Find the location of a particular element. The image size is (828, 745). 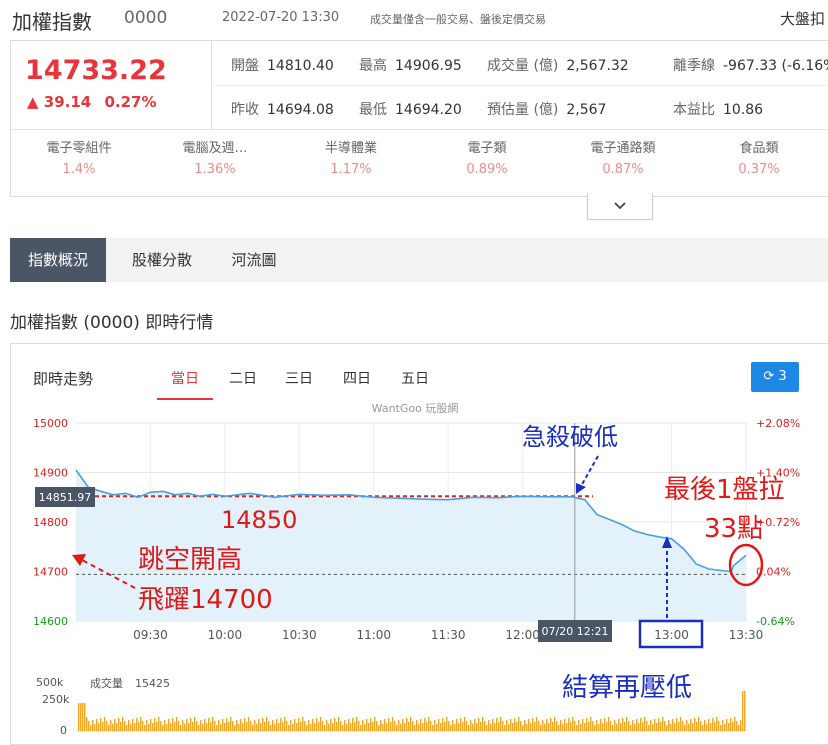

y-tick-label: 14600 is located at coordinates (50, 621).